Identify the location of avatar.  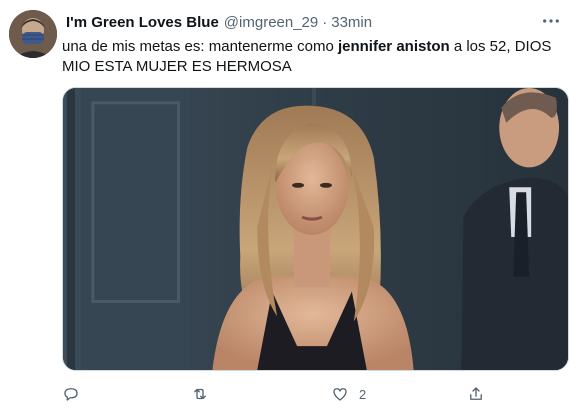
(33, 34).